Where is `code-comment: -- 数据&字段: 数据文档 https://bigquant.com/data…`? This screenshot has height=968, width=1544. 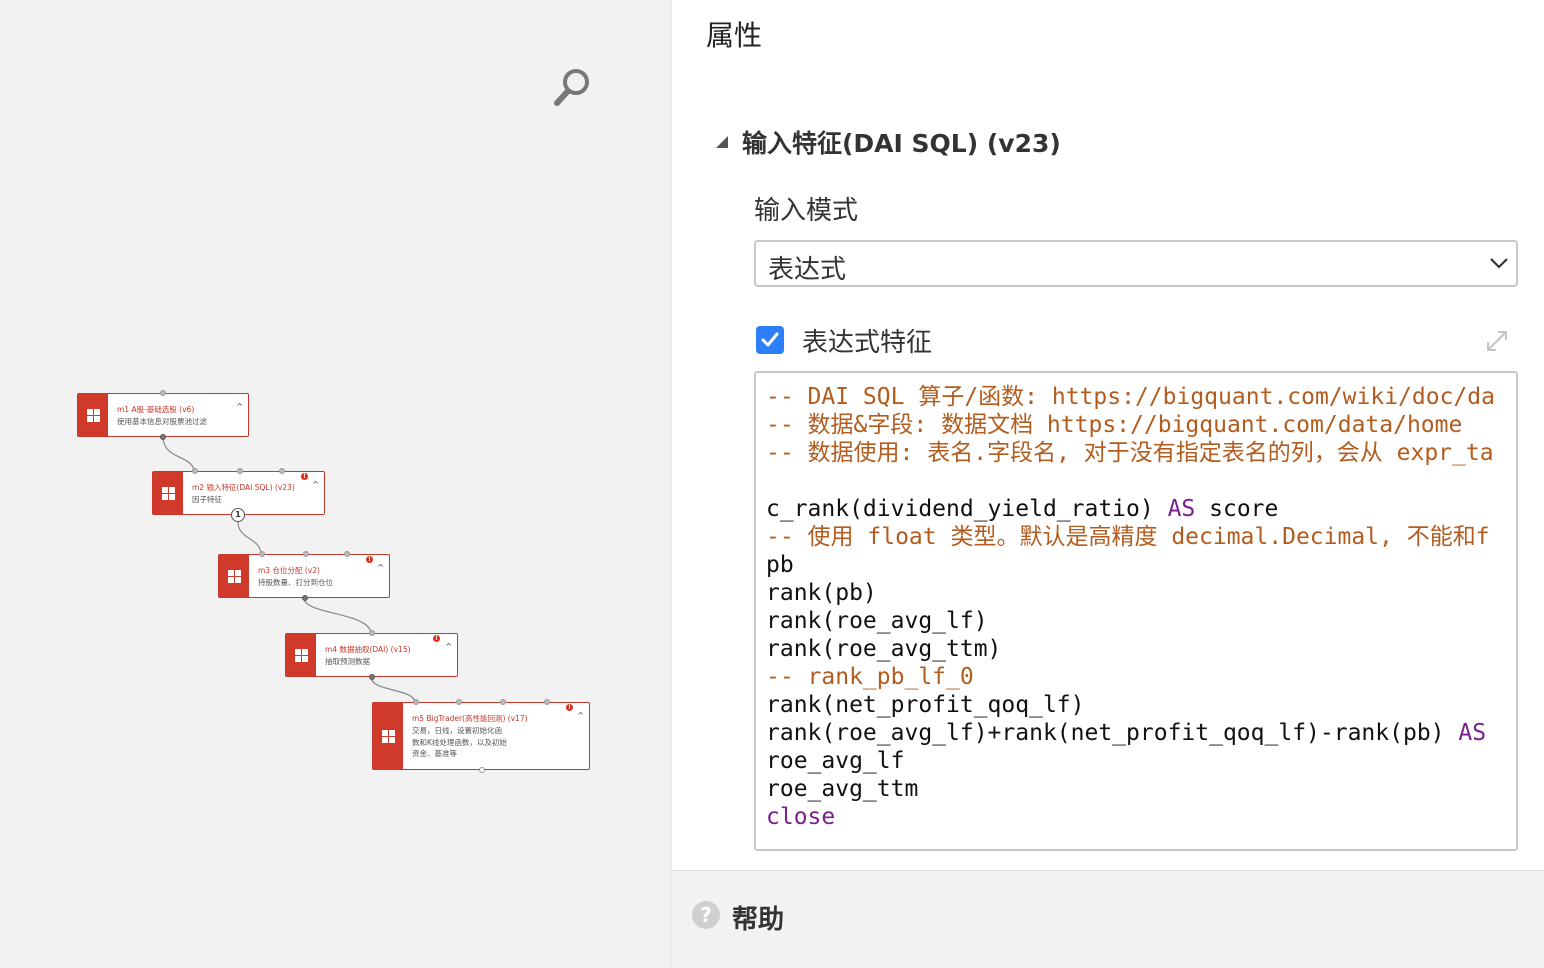
code-comment: -- 数据&字段: 数据文档 https://bigquant.com/data… is located at coordinates (1114, 425).